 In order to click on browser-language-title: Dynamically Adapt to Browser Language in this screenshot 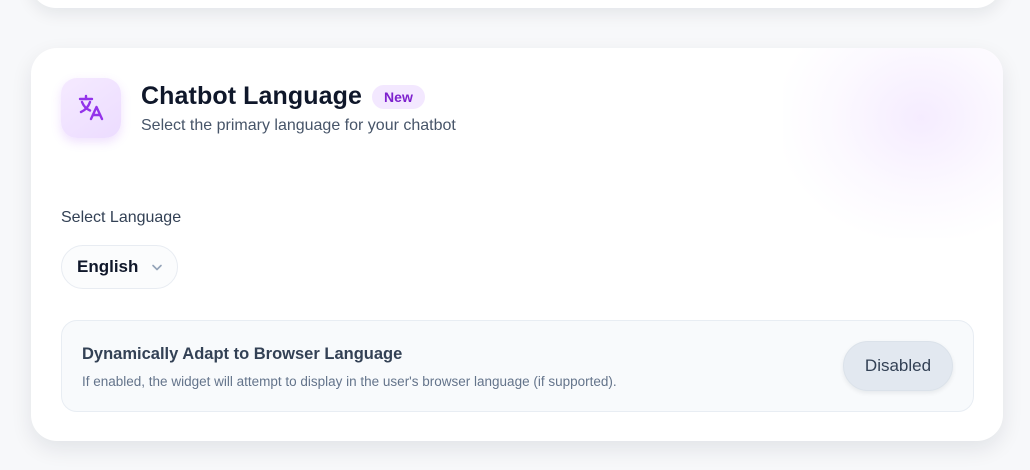, I will do `click(242, 354)`.